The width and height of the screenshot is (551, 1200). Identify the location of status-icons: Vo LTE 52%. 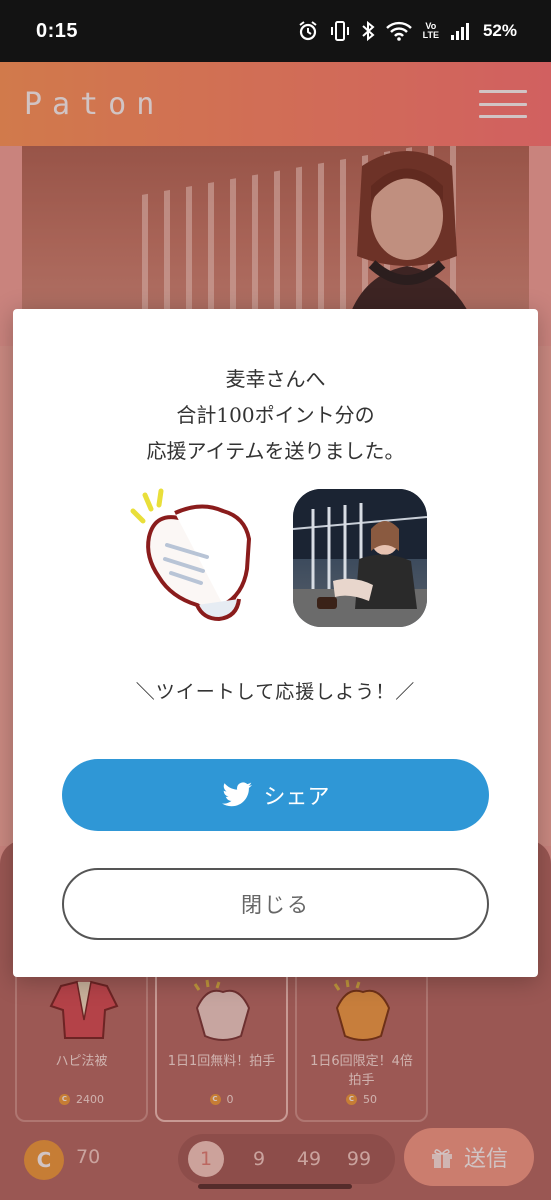
(407, 31).